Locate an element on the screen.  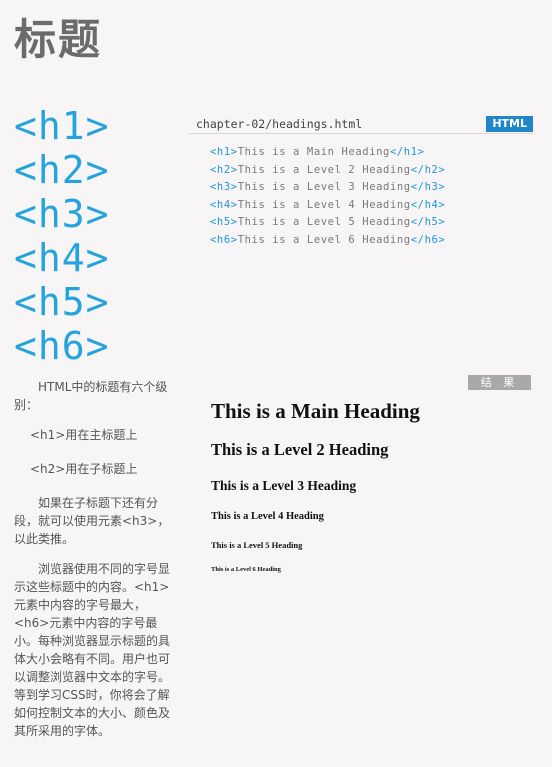
result-badge: 结 果 is located at coordinates (499, 382).